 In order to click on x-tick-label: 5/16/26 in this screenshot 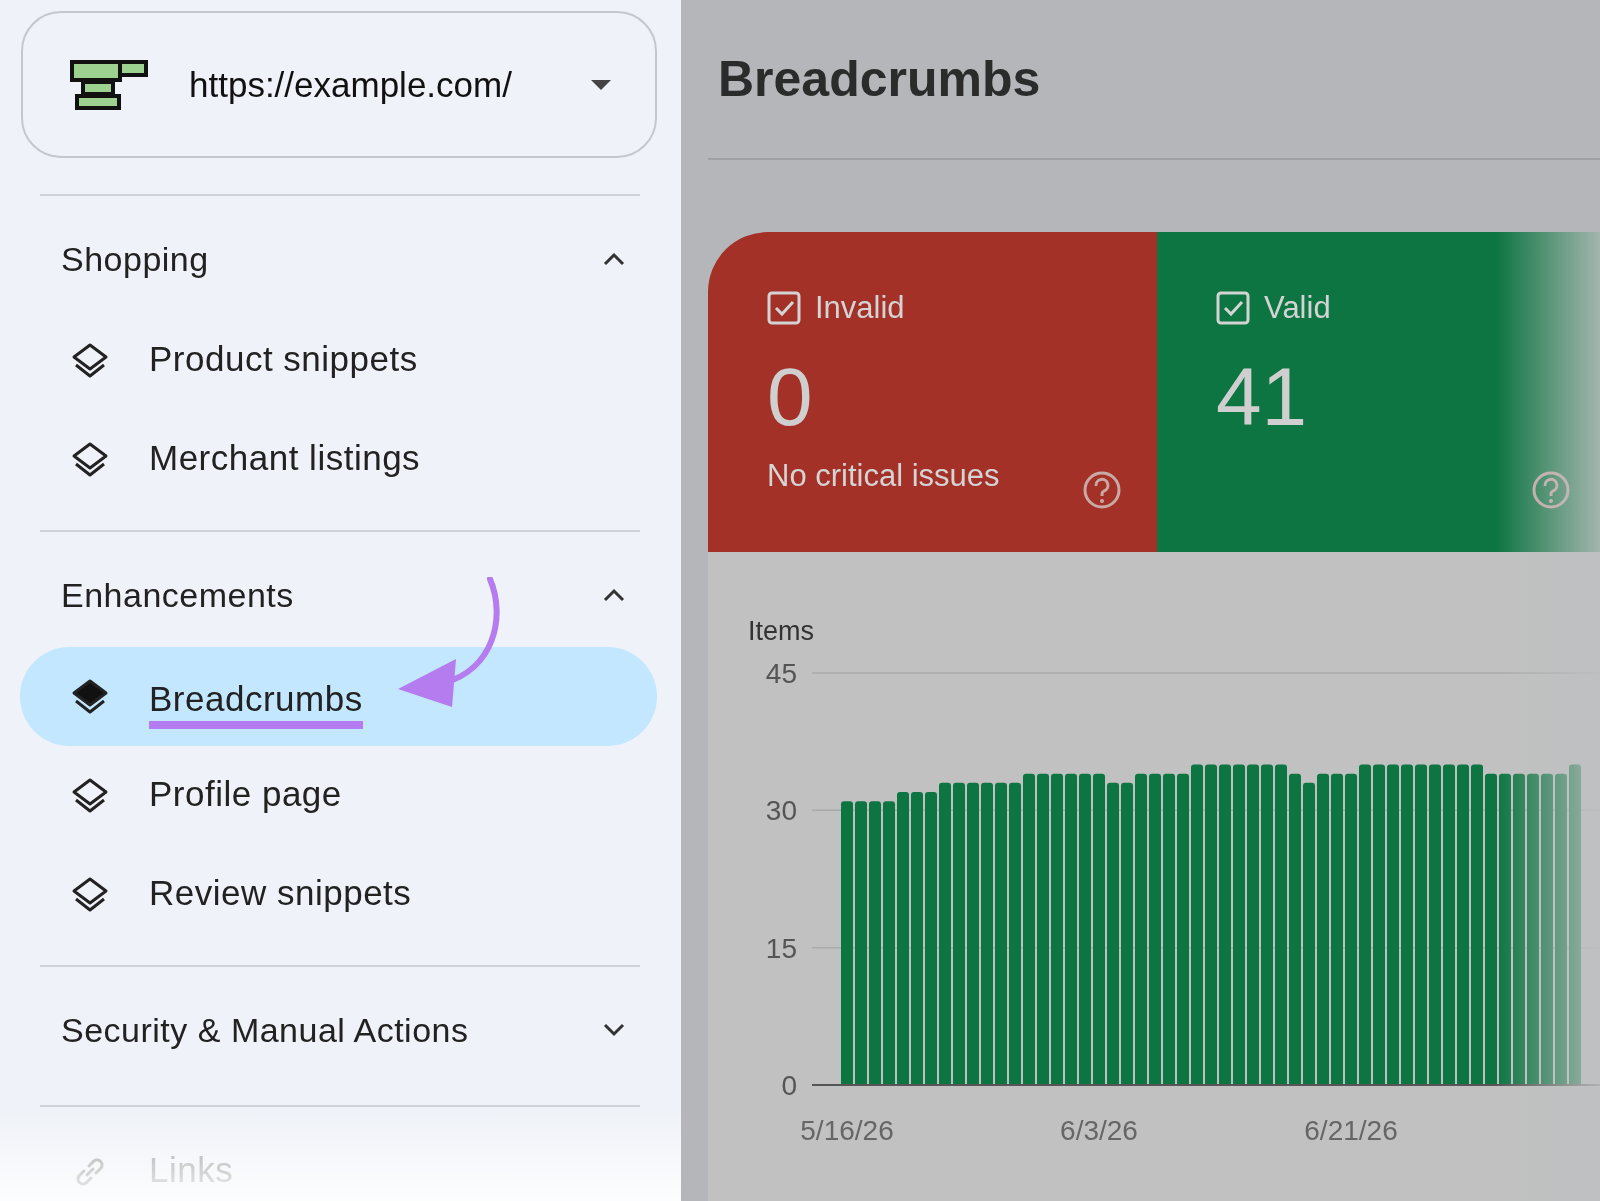, I will do `click(847, 1130)`.